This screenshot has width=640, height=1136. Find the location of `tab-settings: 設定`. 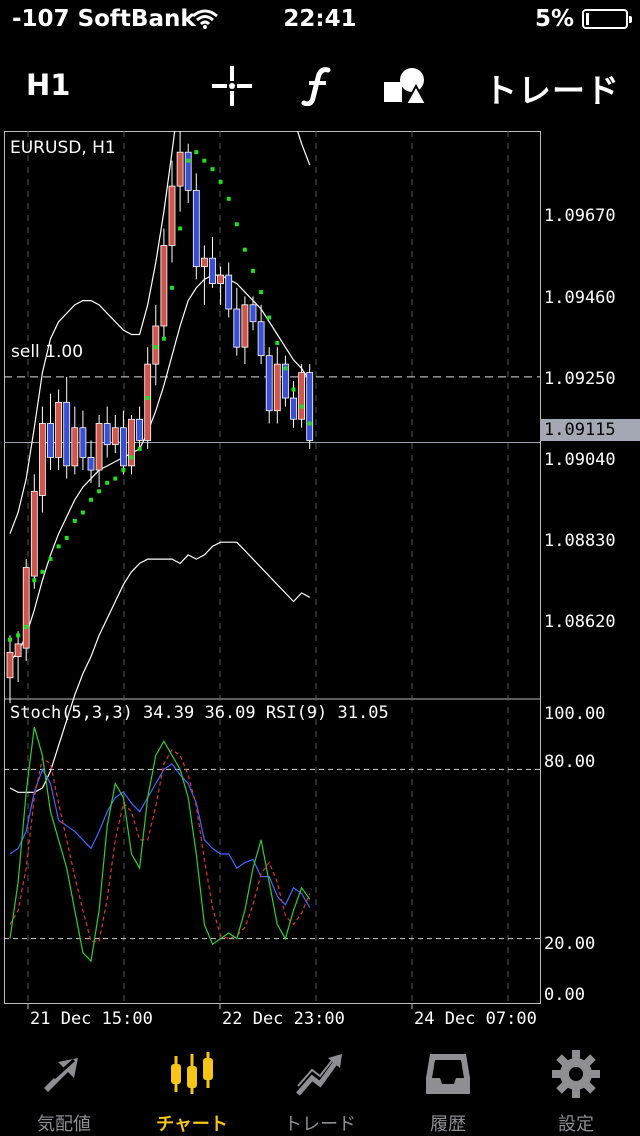

tab-settings: 設定 is located at coordinates (576, 1088).